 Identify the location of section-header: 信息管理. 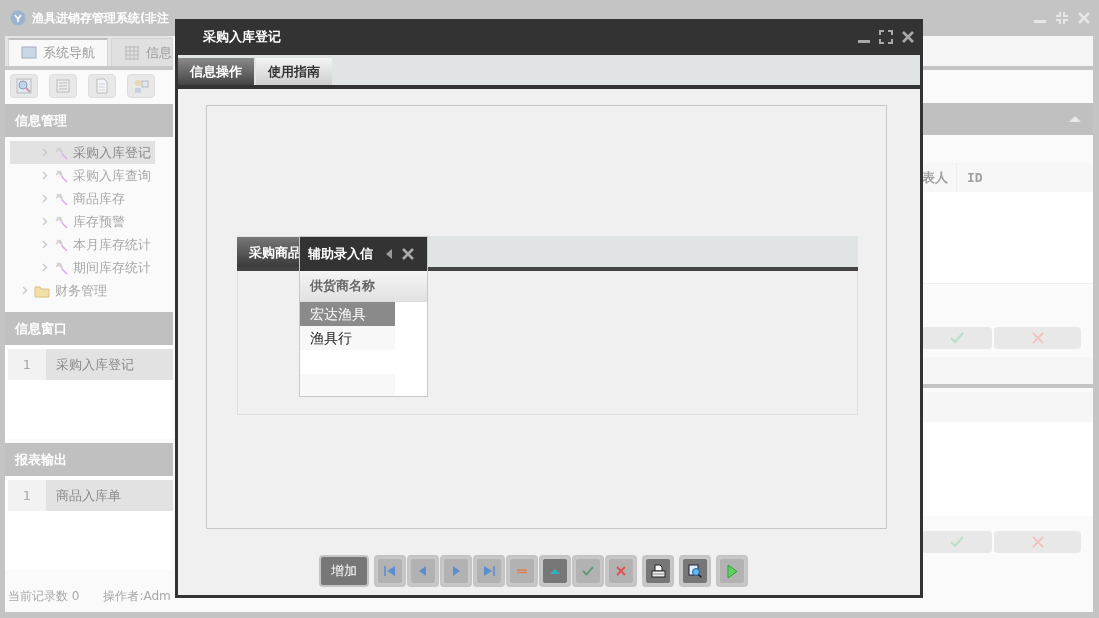
(89, 120).